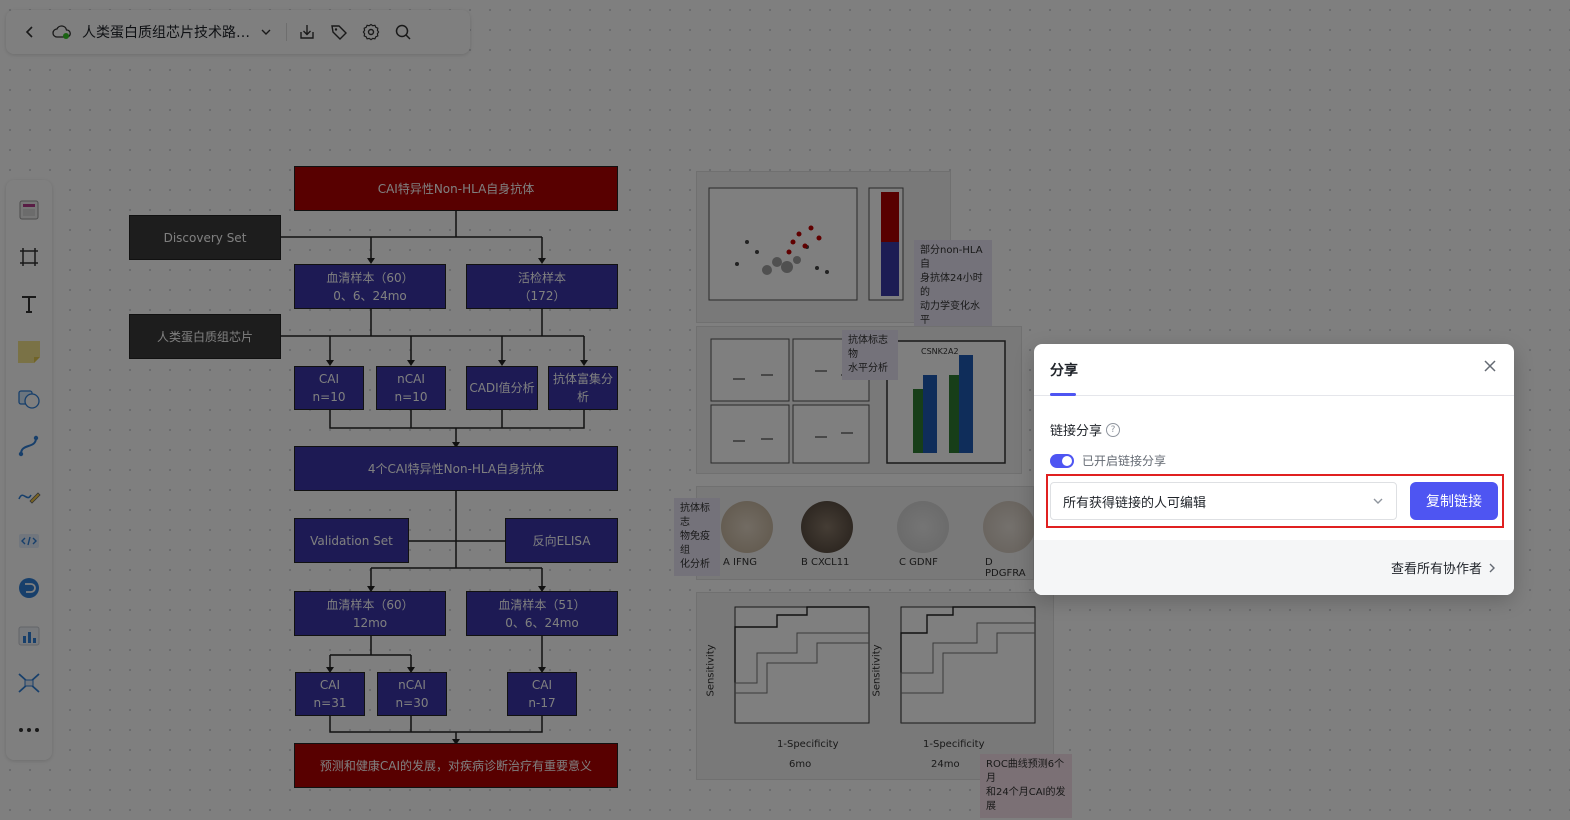  Describe the element at coordinates (1274, 567) in the screenshot. I see `dialog-footer: 查看所有协作者` at that location.